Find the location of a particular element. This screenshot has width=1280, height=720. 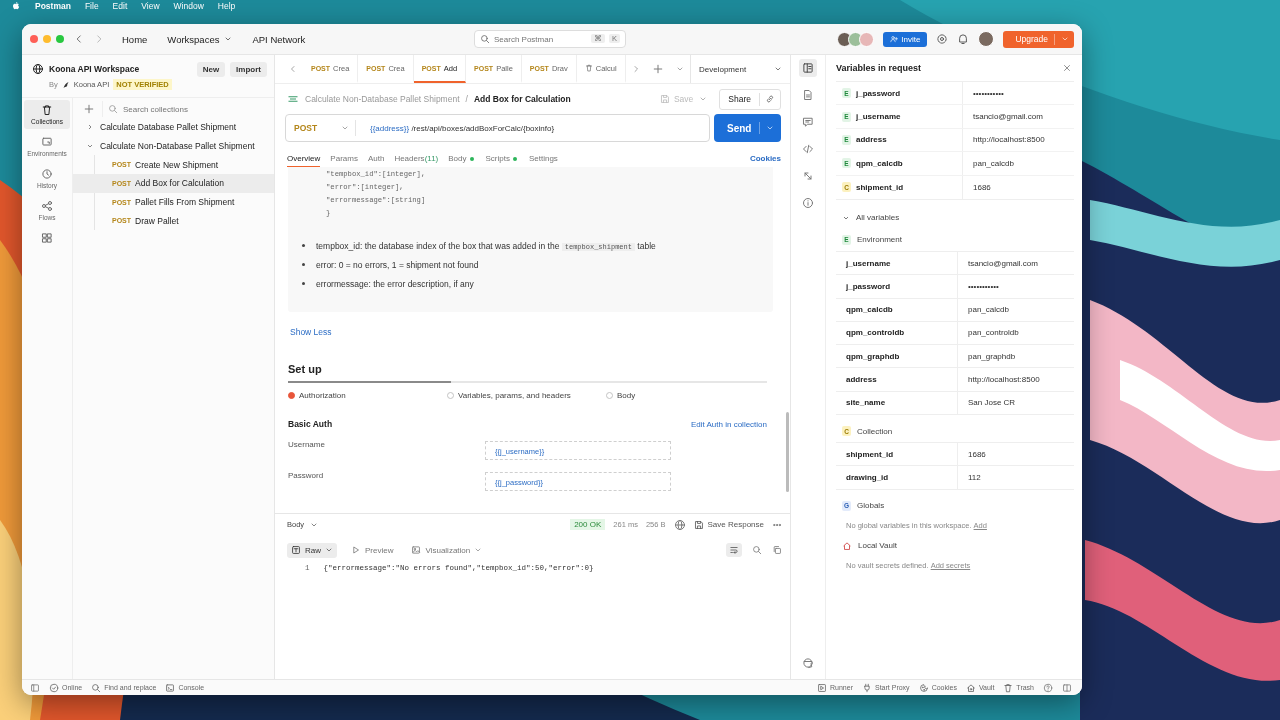

all-variables-toggle: All variables is located at coordinates (871, 217).